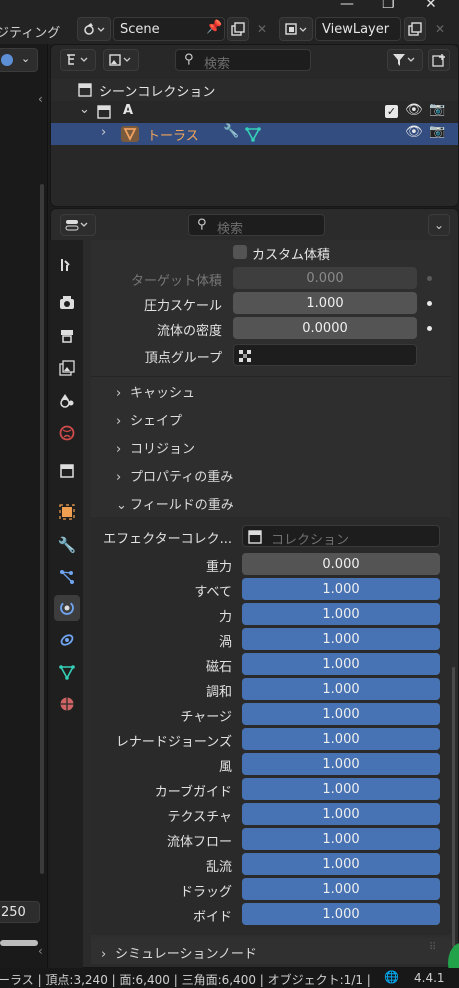 This screenshot has height=988, width=459. Describe the element at coordinates (240, 252) in the screenshot. I see `custom-volume-checkbox` at that location.